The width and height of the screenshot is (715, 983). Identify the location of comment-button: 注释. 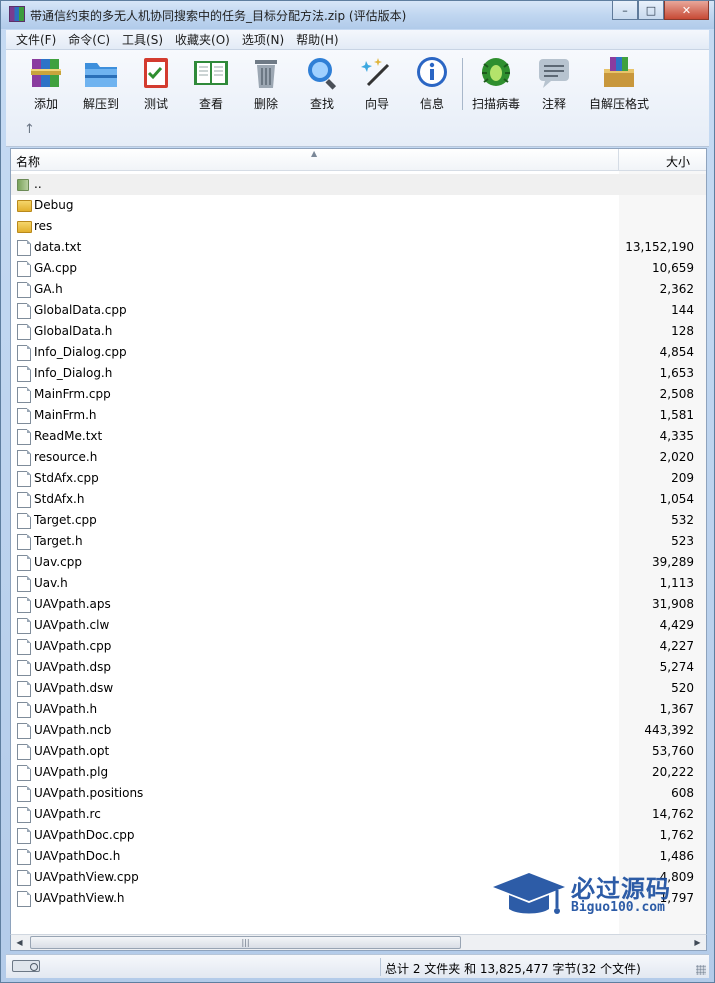
(554, 83).